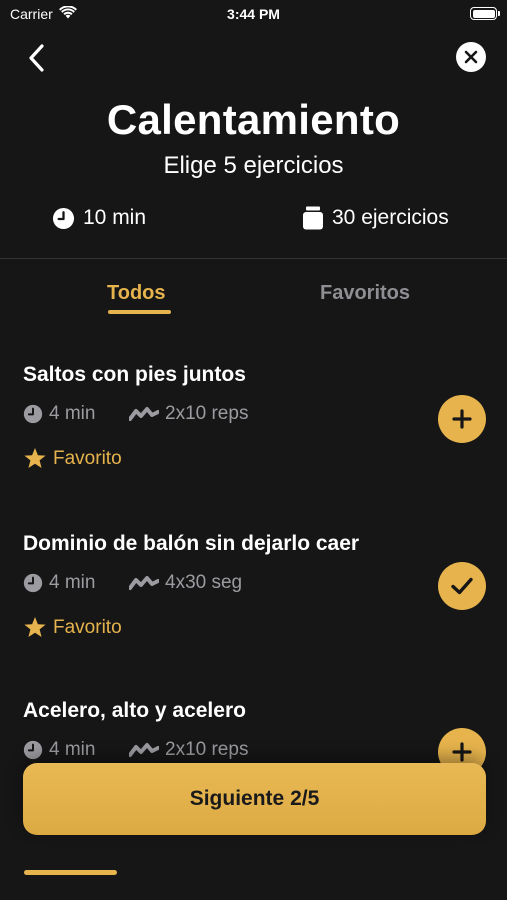  I want to click on total-exercises-label: 30 ejercicios, so click(390, 217).